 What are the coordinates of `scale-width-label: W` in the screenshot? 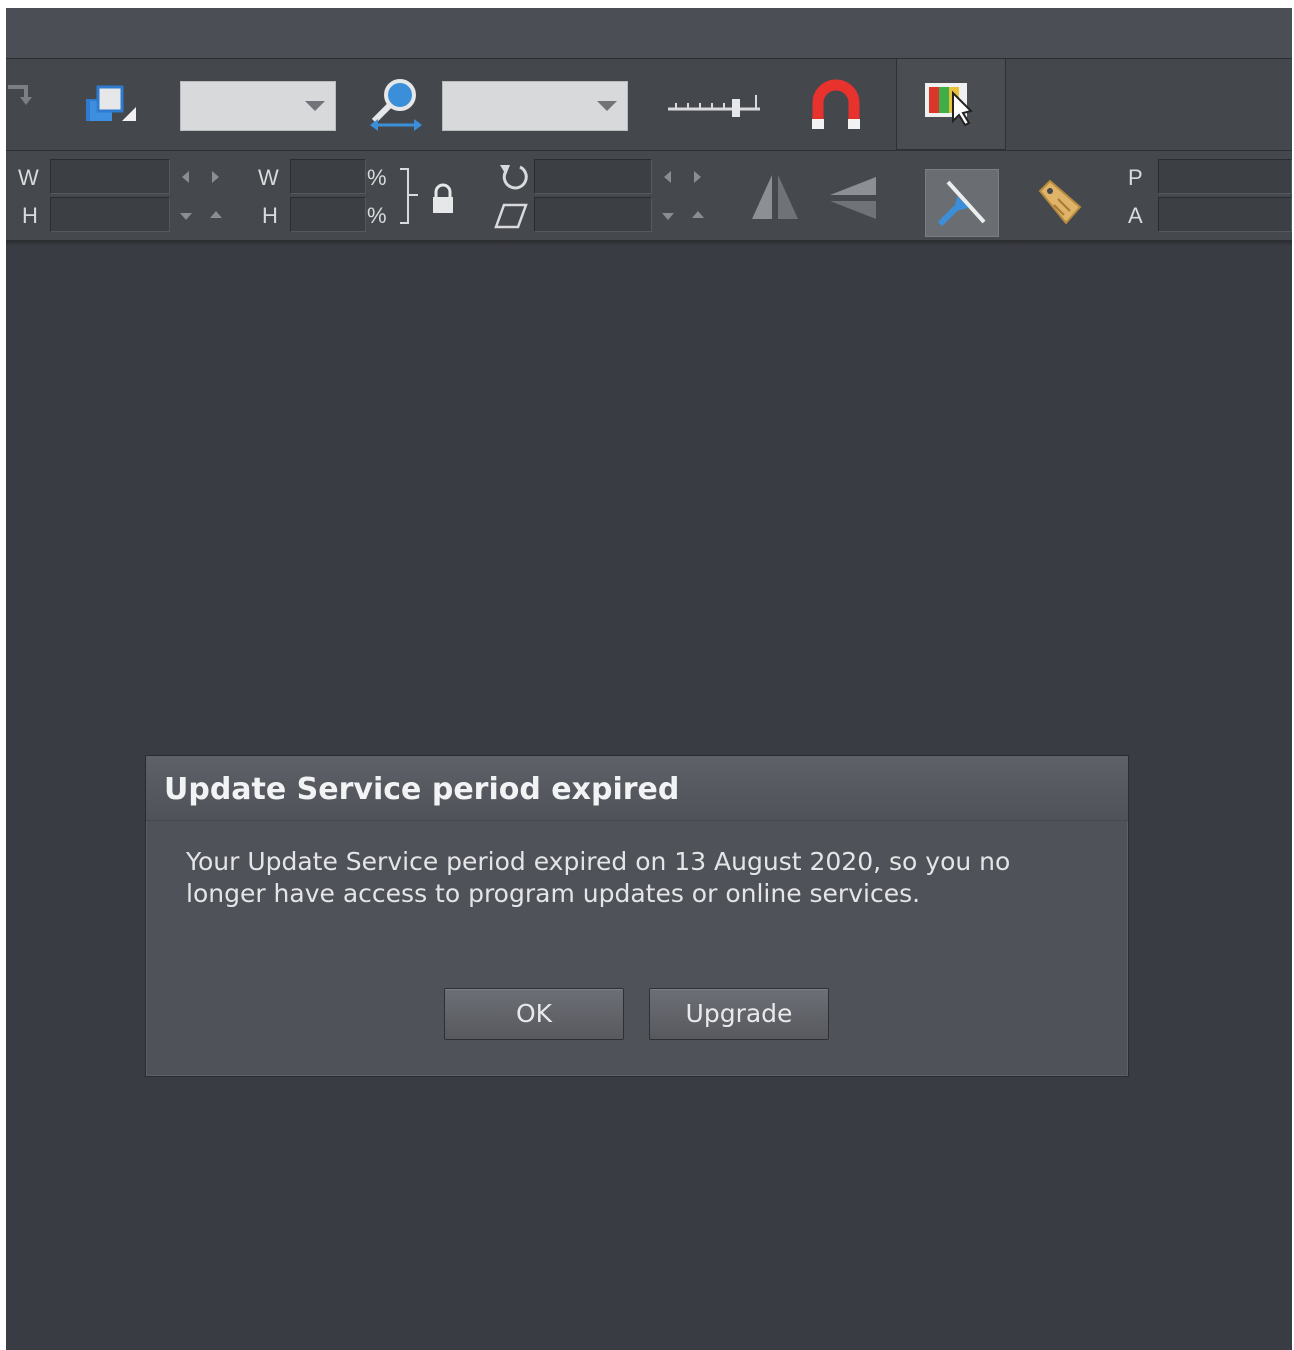 It's located at (268, 177).